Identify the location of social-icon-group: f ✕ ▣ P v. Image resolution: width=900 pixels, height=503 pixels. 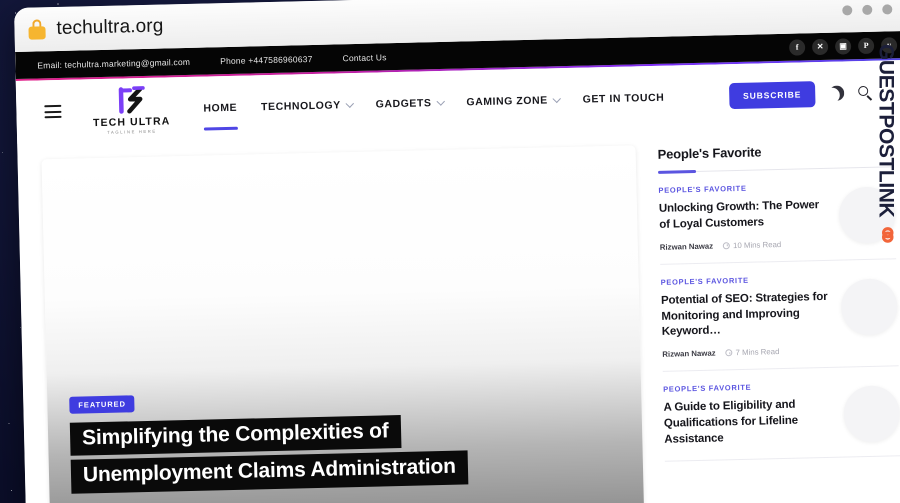
(843, 46).